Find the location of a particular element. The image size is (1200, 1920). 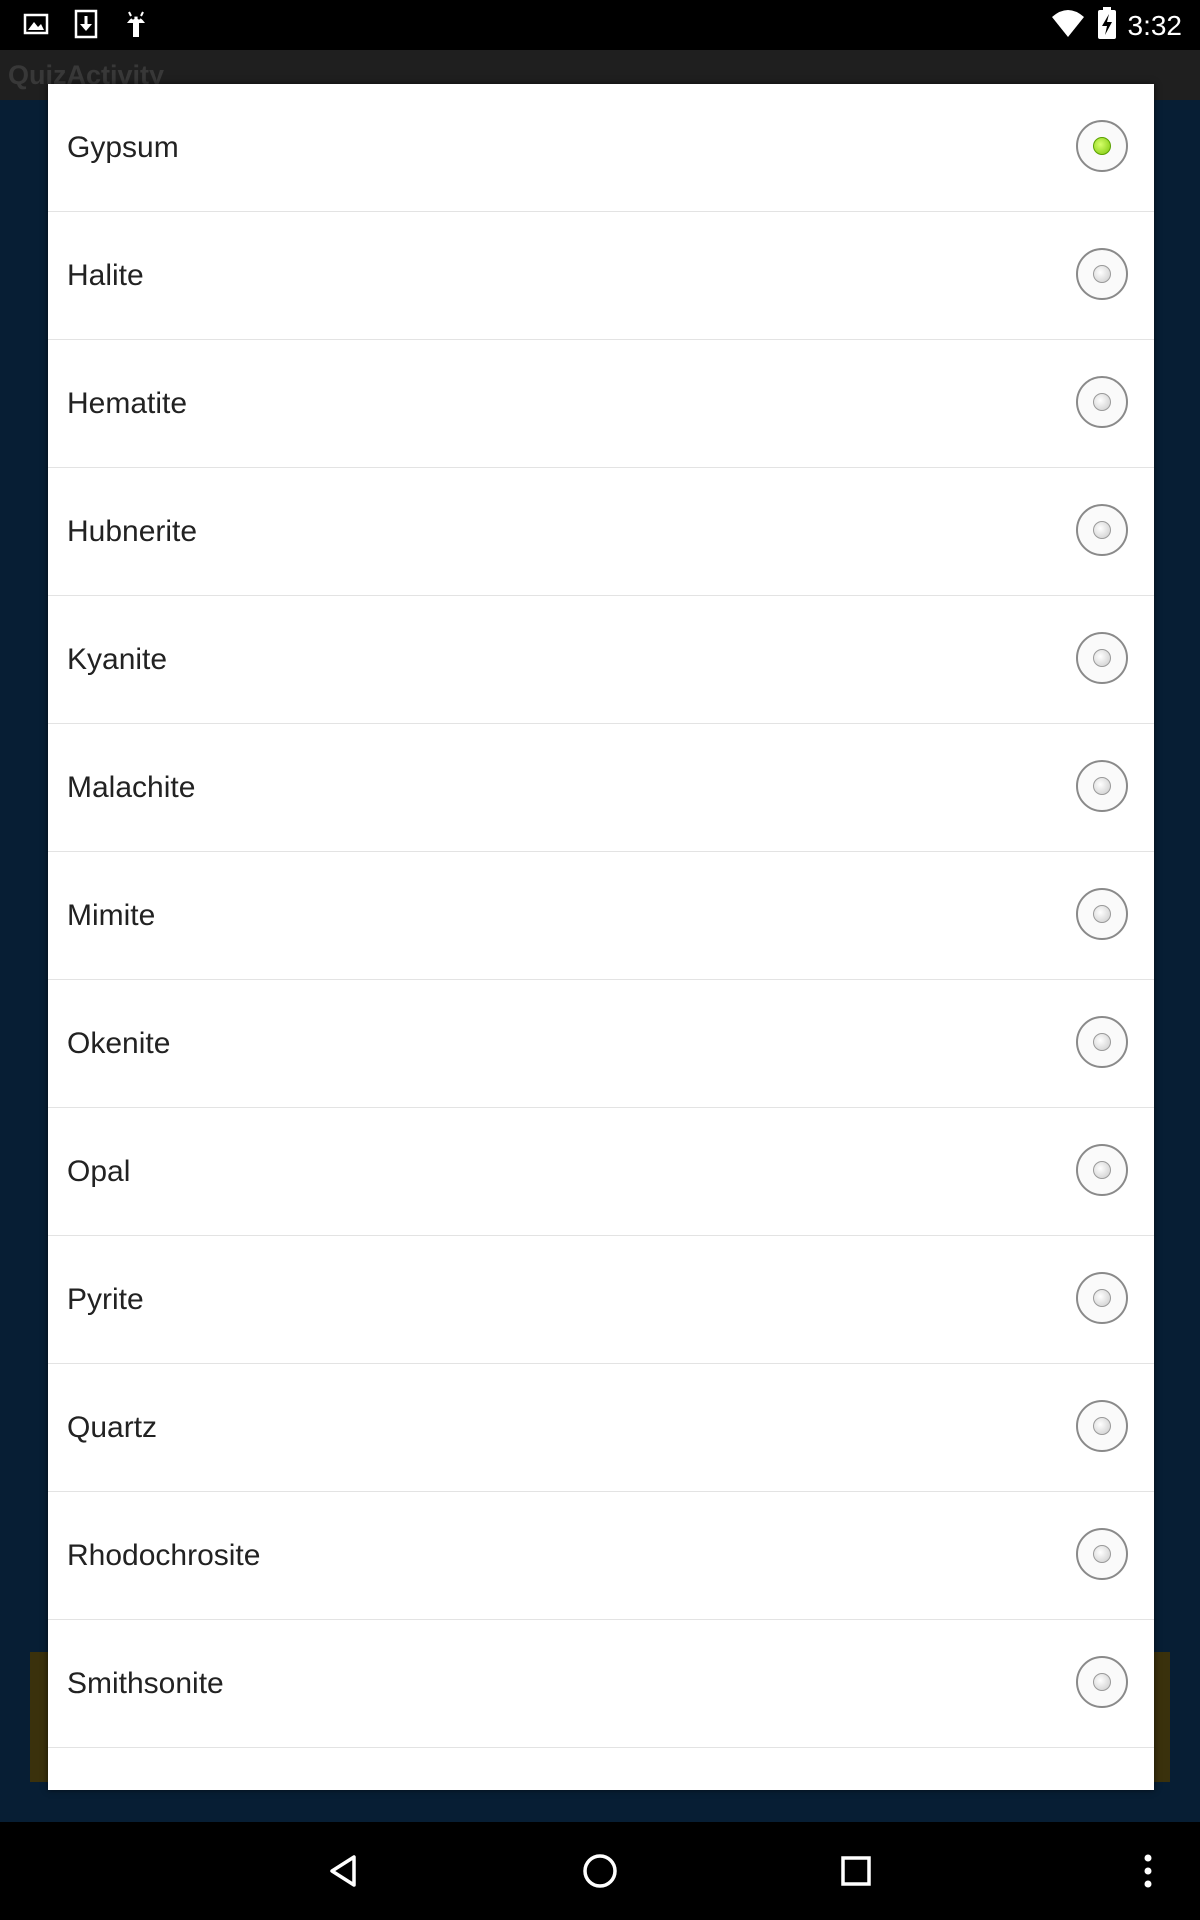

option-row: Rhodochrosite is located at coordinates (601, 1556).